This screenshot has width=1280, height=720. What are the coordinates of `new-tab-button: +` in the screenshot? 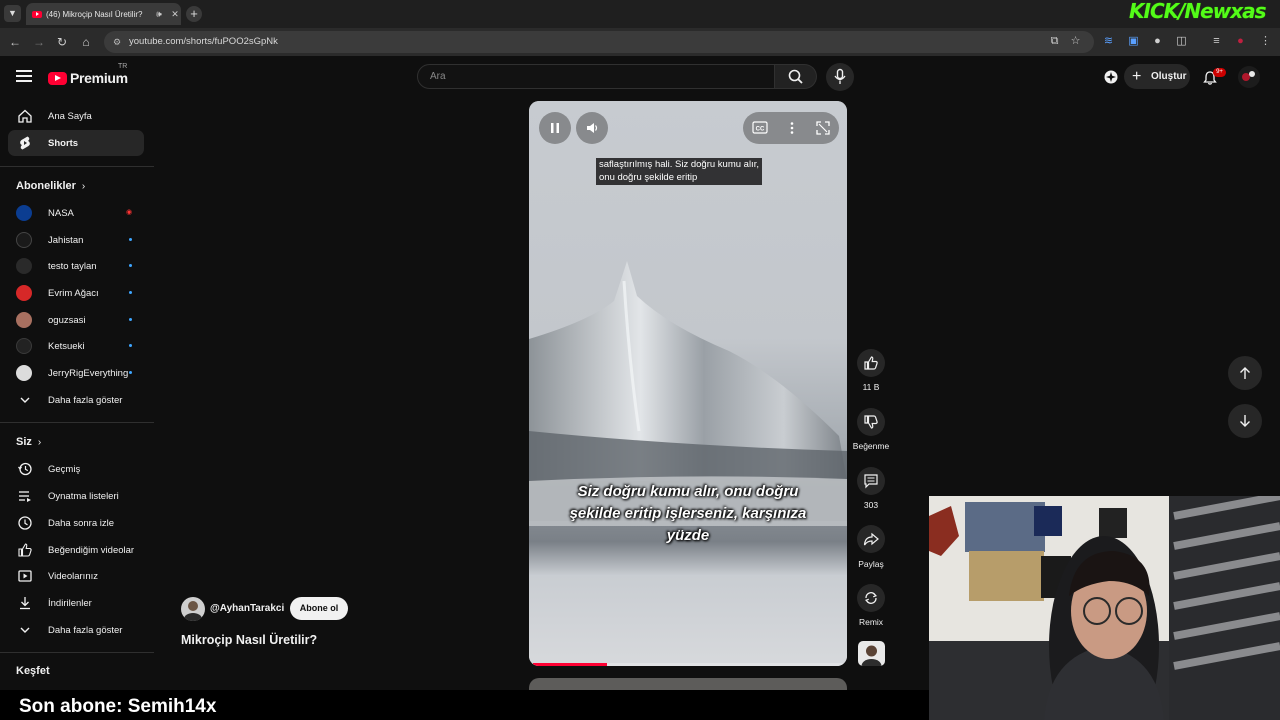 It's located at (194, 14).